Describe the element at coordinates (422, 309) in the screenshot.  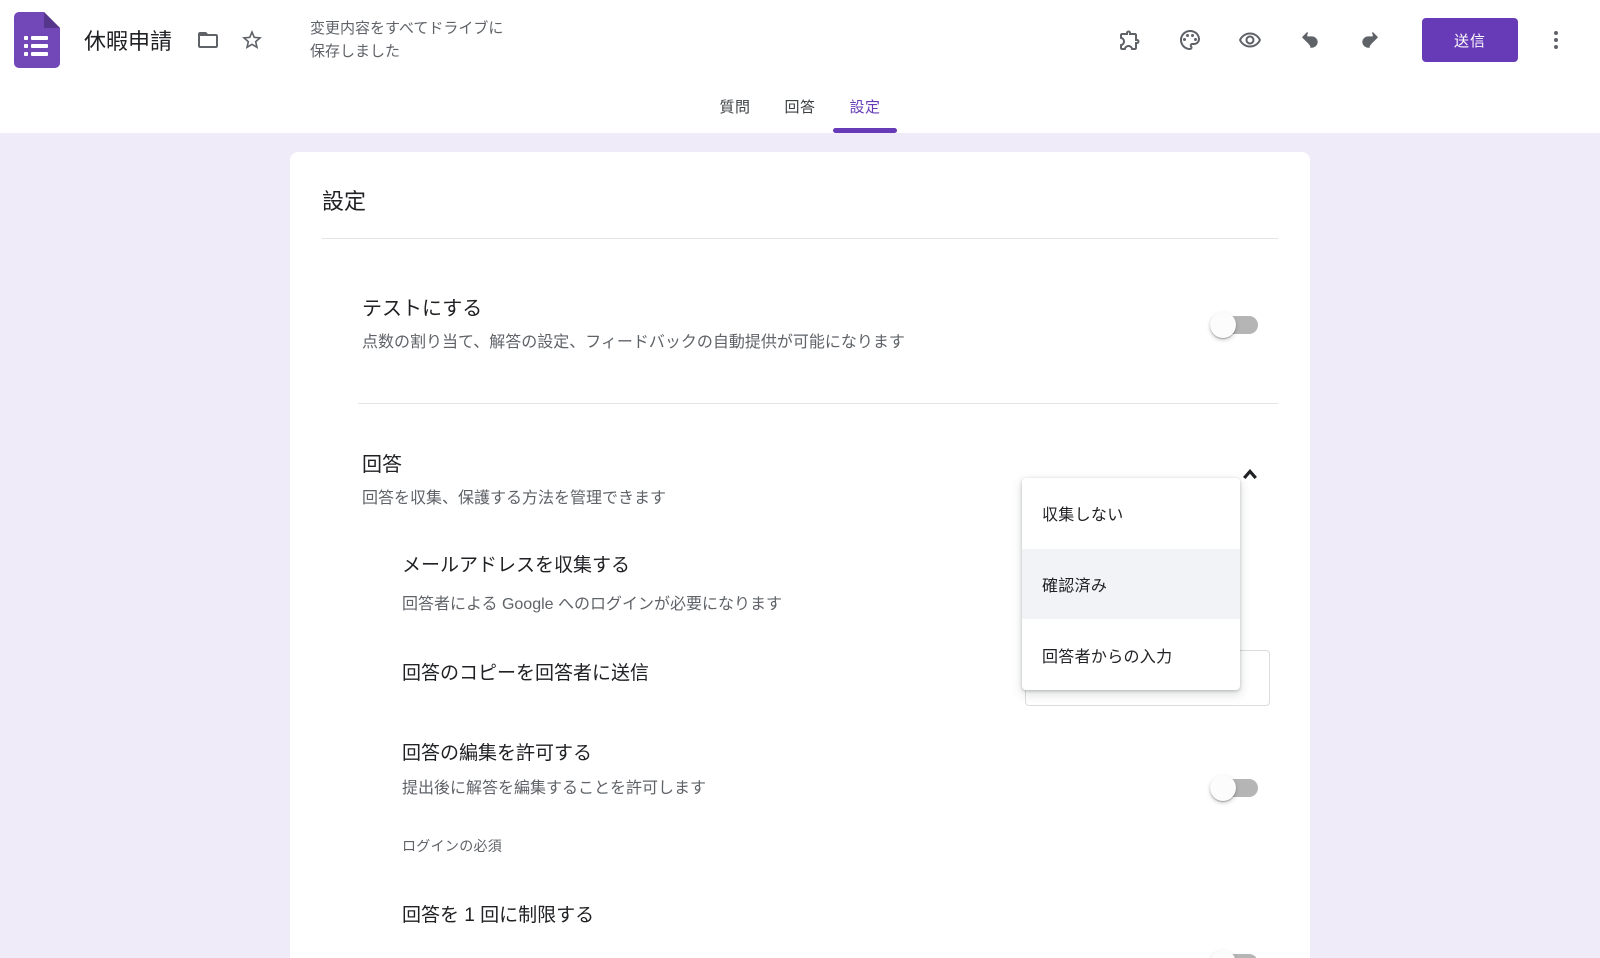
I see `quiz-section-title: テストにする` at that location.